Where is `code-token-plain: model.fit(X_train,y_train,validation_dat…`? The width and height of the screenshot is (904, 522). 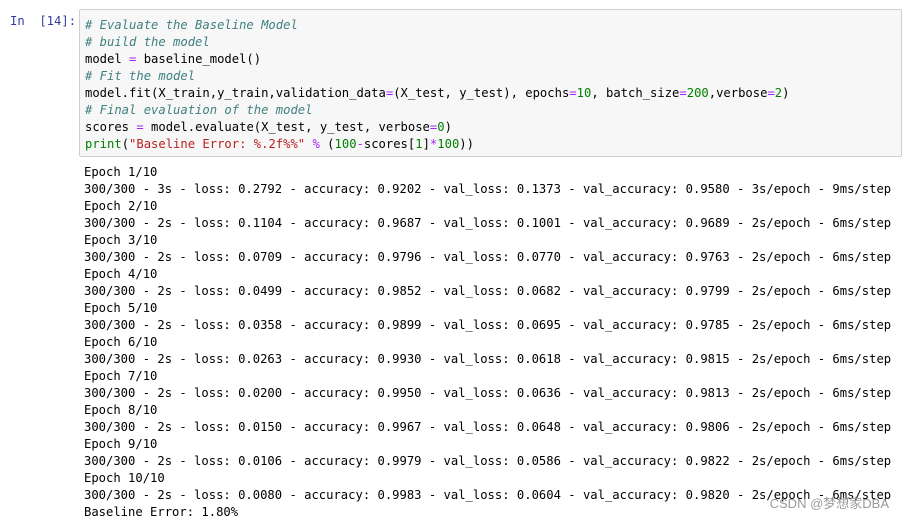 code-token-plain: model.fit(X_train,y_train,validation_dat… is located at coordinates (235, 93).